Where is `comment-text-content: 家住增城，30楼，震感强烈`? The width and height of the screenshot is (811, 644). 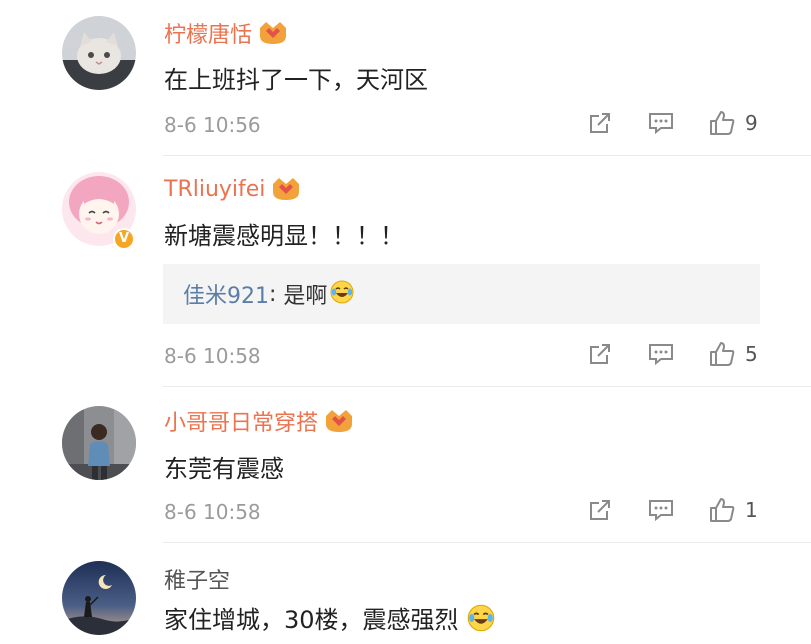
comment-text-content: 家住增城，30楼，震感强烈 is located at coordinates (311, 620).